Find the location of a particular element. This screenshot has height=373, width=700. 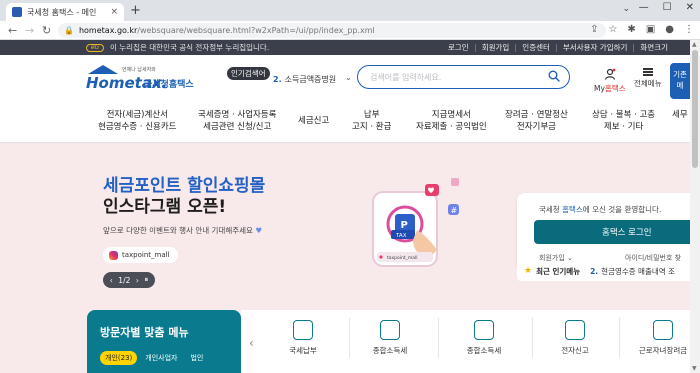

welcome-highlight: 홈택스 is located at coordinates (572, 209).